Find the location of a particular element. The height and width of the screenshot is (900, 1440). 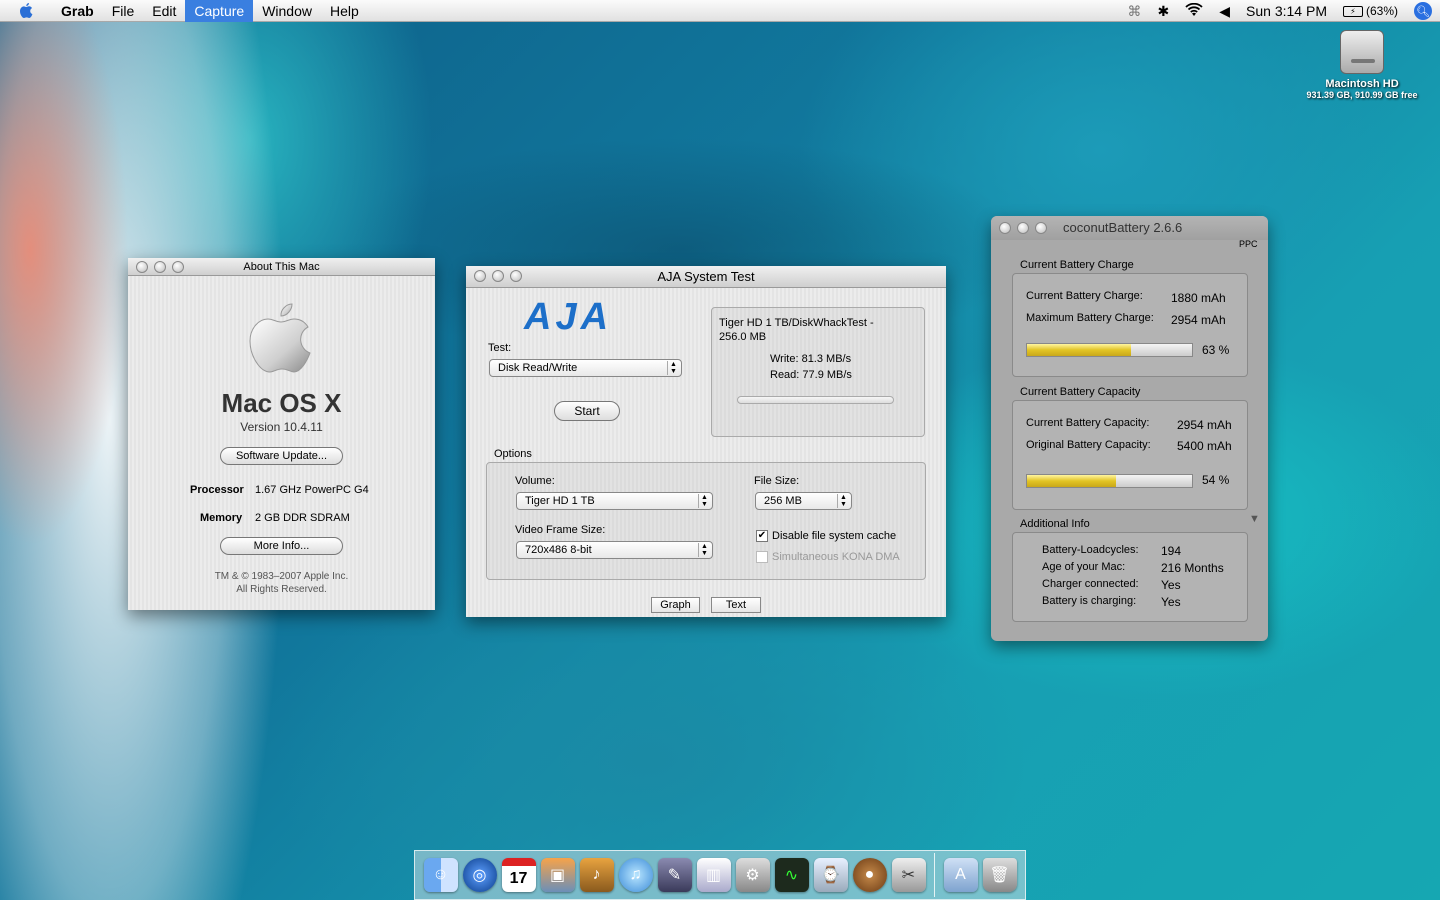

test-type-select: Disk Read/Write ▲ ▼ is located at coordinates (585, 368).